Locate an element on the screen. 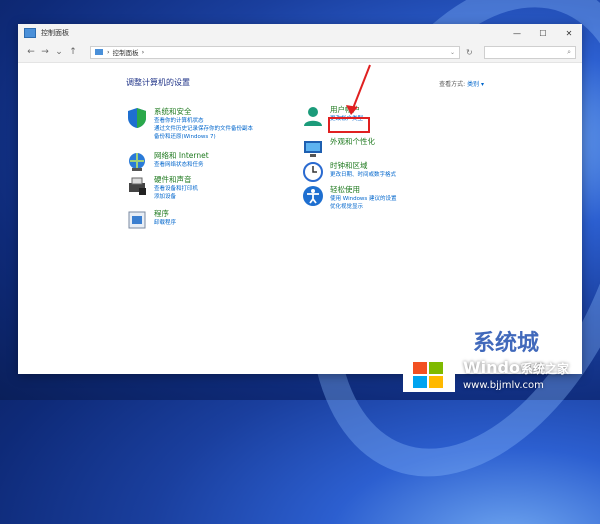  maximize-button: ☐ is located at coordinates (543, 33).